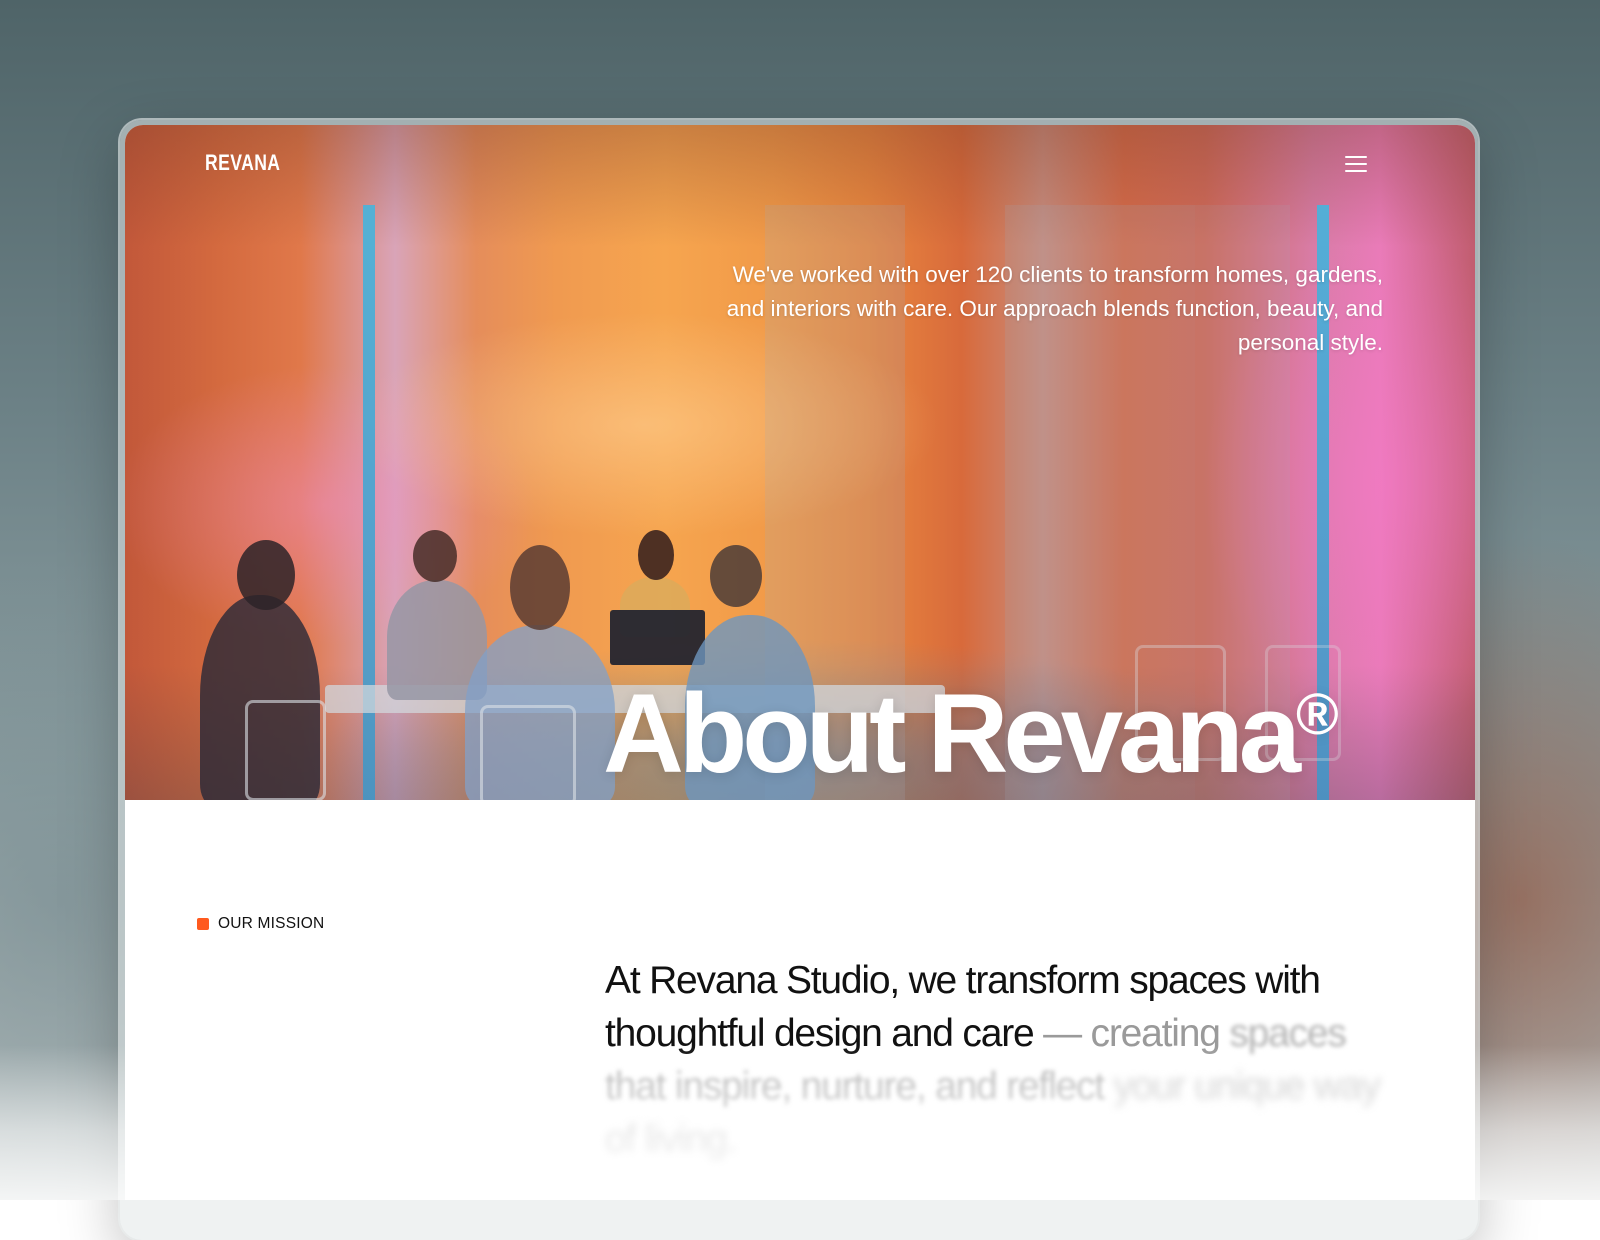 This screenshot has height=1240, width=1600. I want to click on mission-label: OUR MISSION, so click(260, 924).